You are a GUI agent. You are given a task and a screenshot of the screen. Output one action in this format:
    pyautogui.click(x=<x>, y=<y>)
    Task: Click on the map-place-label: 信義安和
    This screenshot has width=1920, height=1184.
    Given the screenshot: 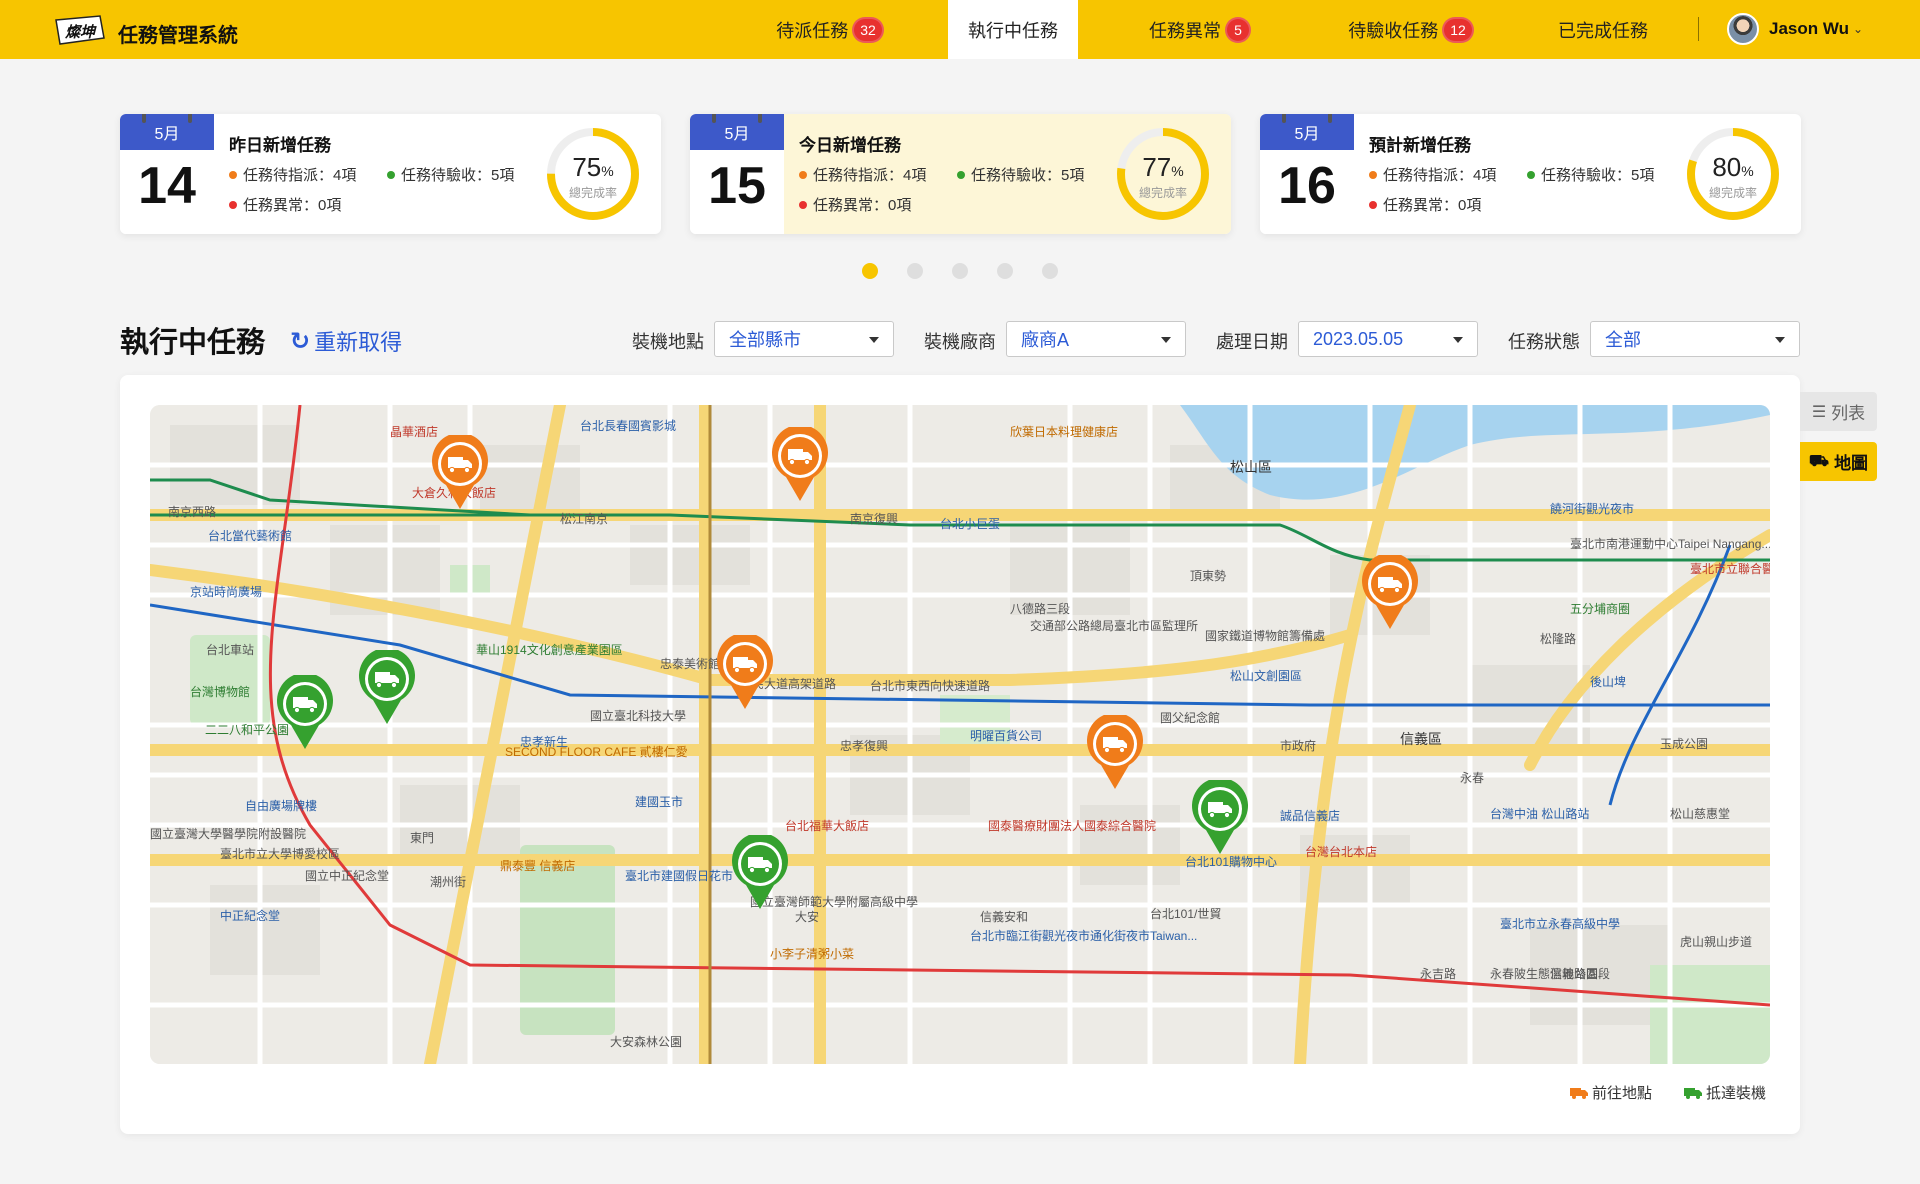 What is the action you would take?
    pyautogui.click(x=1004, y=917)
    